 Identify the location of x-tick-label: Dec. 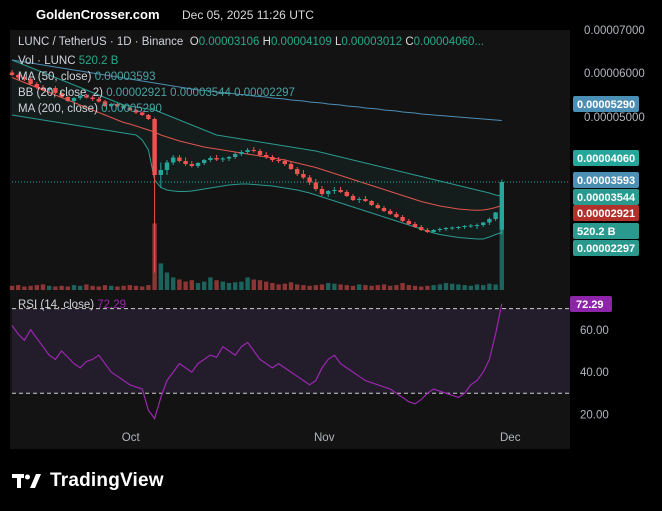
(510, 438).